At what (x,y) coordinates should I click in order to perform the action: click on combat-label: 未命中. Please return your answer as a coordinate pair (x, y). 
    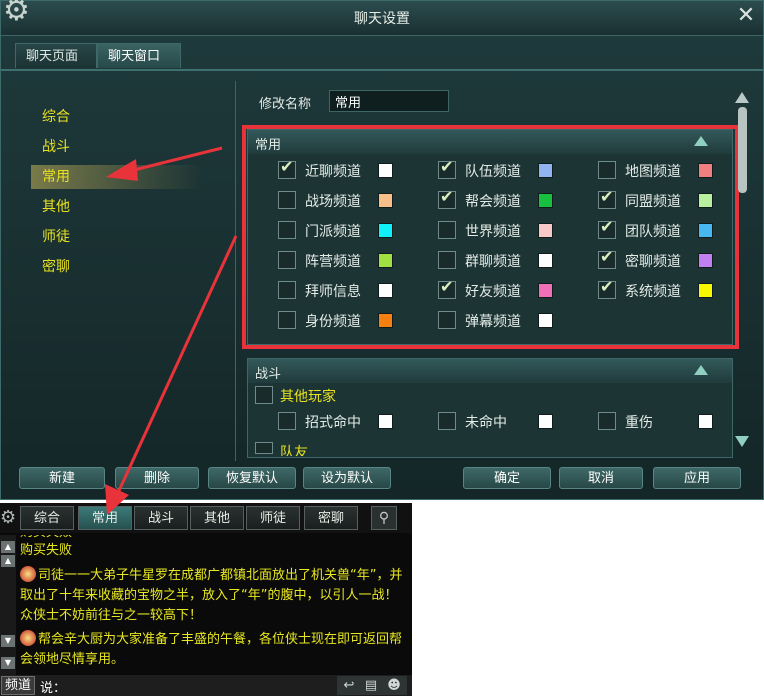
    Looking at the image, I should click on (486, 423).